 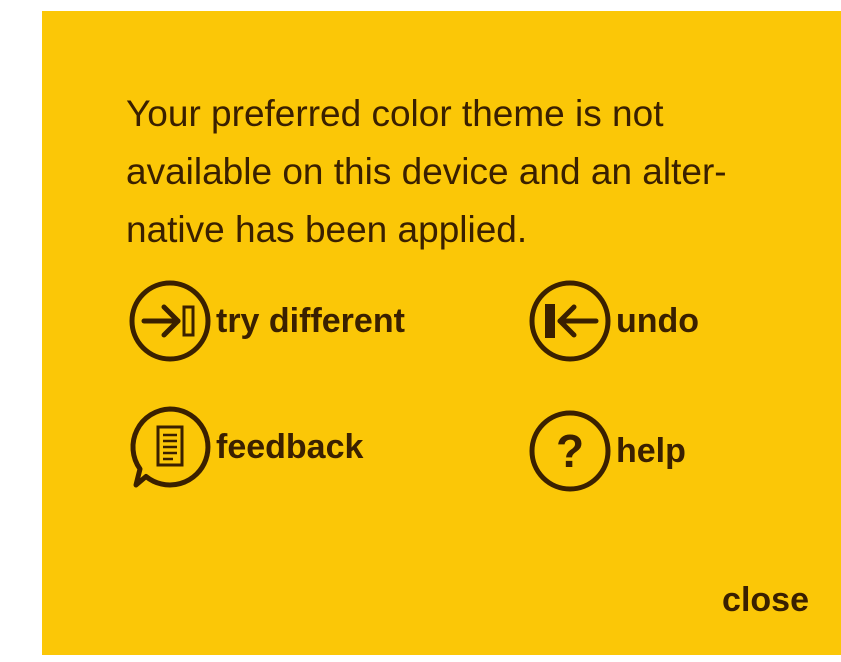 I want to click on help-button: ? help, so click(x=607, y=451).